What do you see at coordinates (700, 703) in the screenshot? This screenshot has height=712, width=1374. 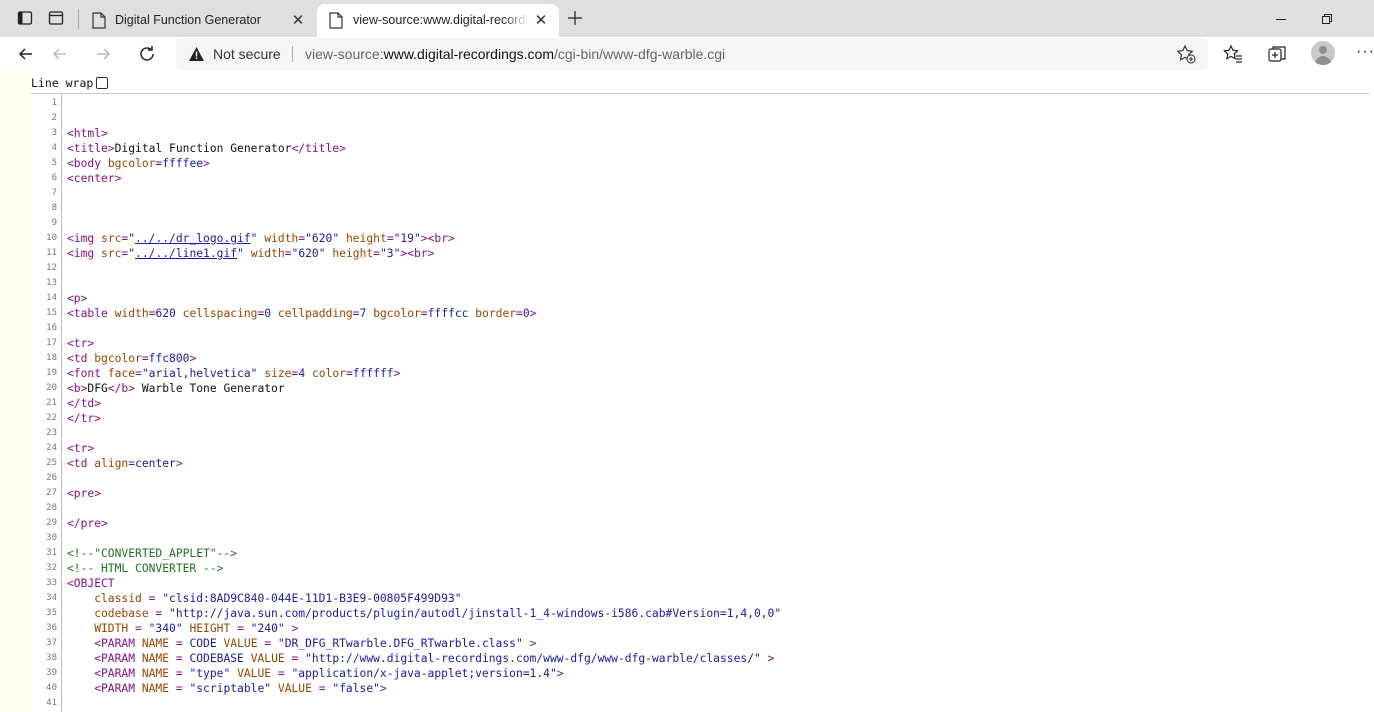 I see `source-line: 41` at bounding box center [700, 703].